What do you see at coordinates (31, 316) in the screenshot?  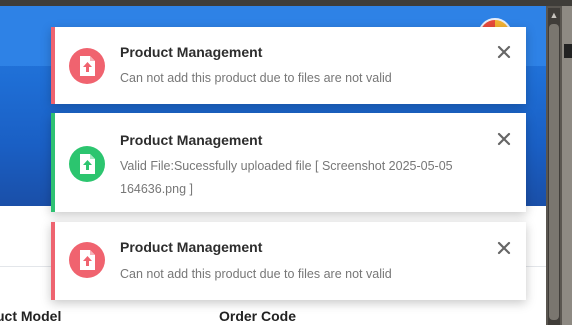 I see `column-header-product-model: uct Model` at bounding box center [31, 316].